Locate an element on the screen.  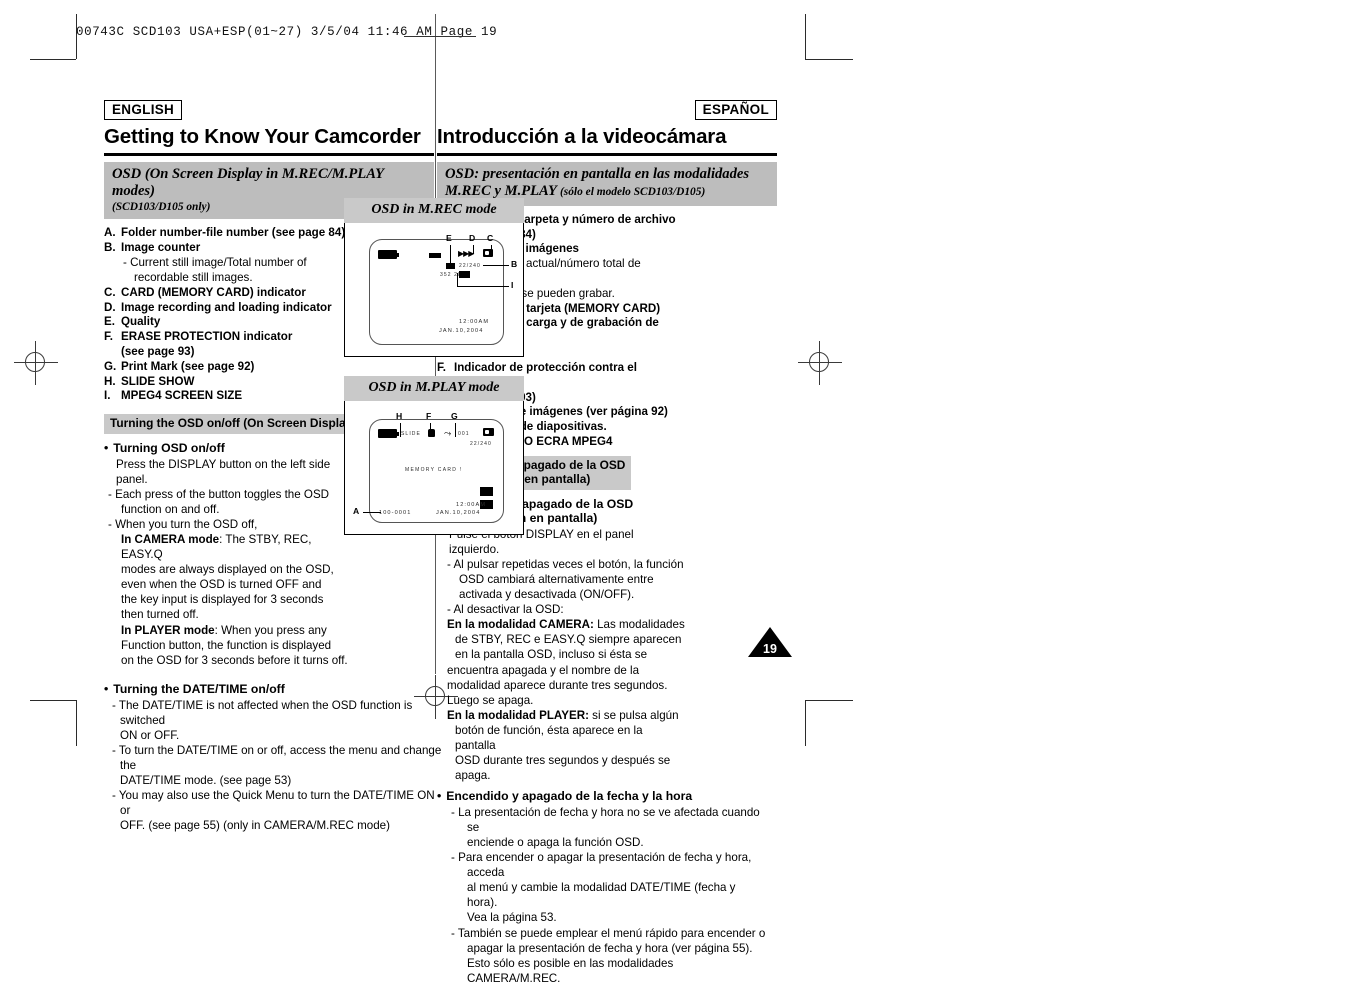
body-line: the key input is displayed for 3 seconds is located at coordinates (222, 600).